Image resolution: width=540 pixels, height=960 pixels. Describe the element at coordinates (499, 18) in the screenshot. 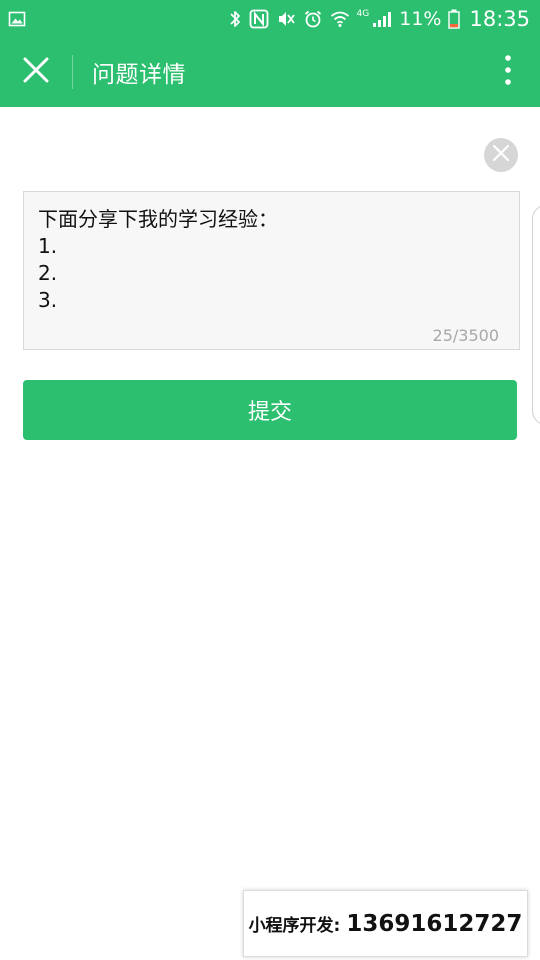

I see `status-time: 18:35` at that location.